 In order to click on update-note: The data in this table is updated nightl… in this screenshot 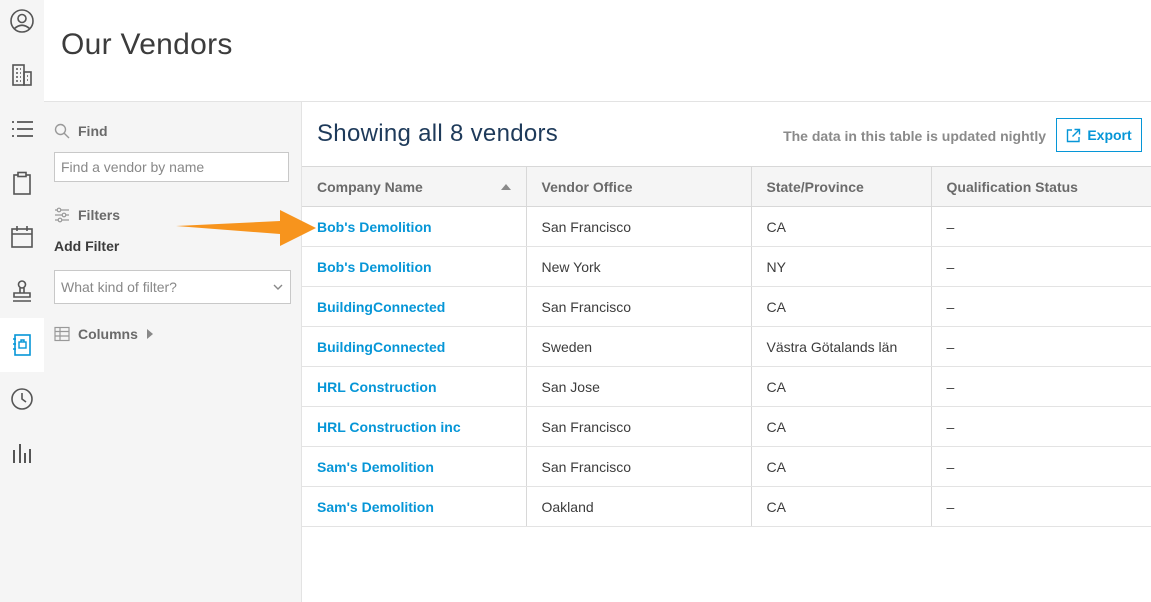, I will do `click(914, 136)`.